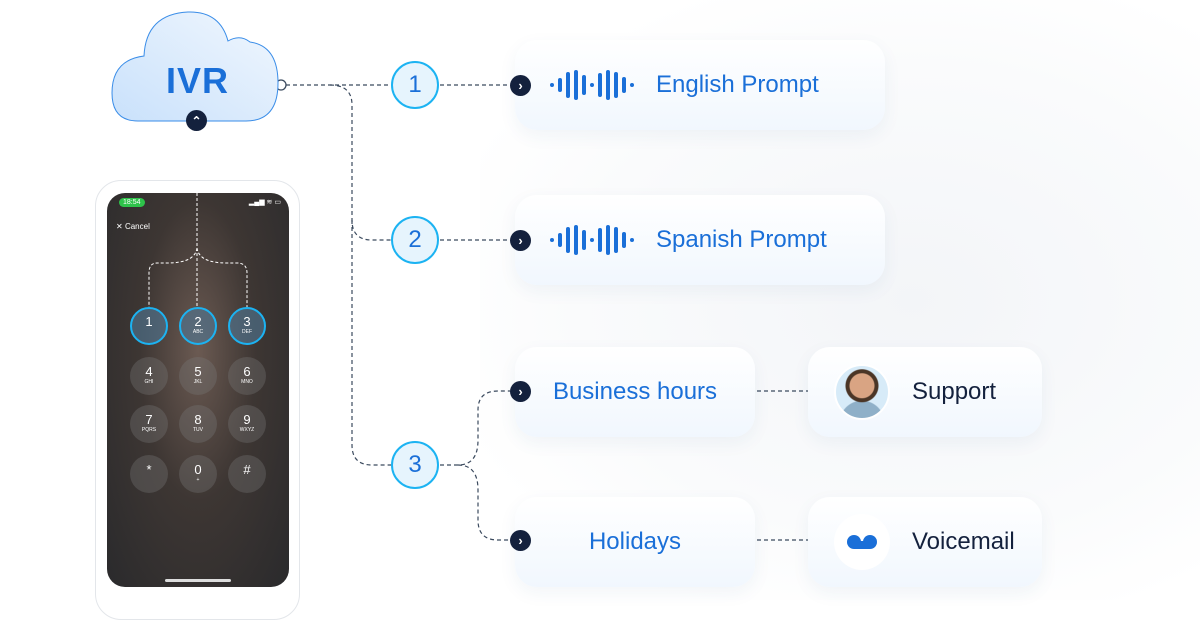 Image resolution: width=1200 pixels, height=620 pixels. Describe the element at coordinates (149, 382) in the screenshot. I see `key-letters: GHI` at that location.